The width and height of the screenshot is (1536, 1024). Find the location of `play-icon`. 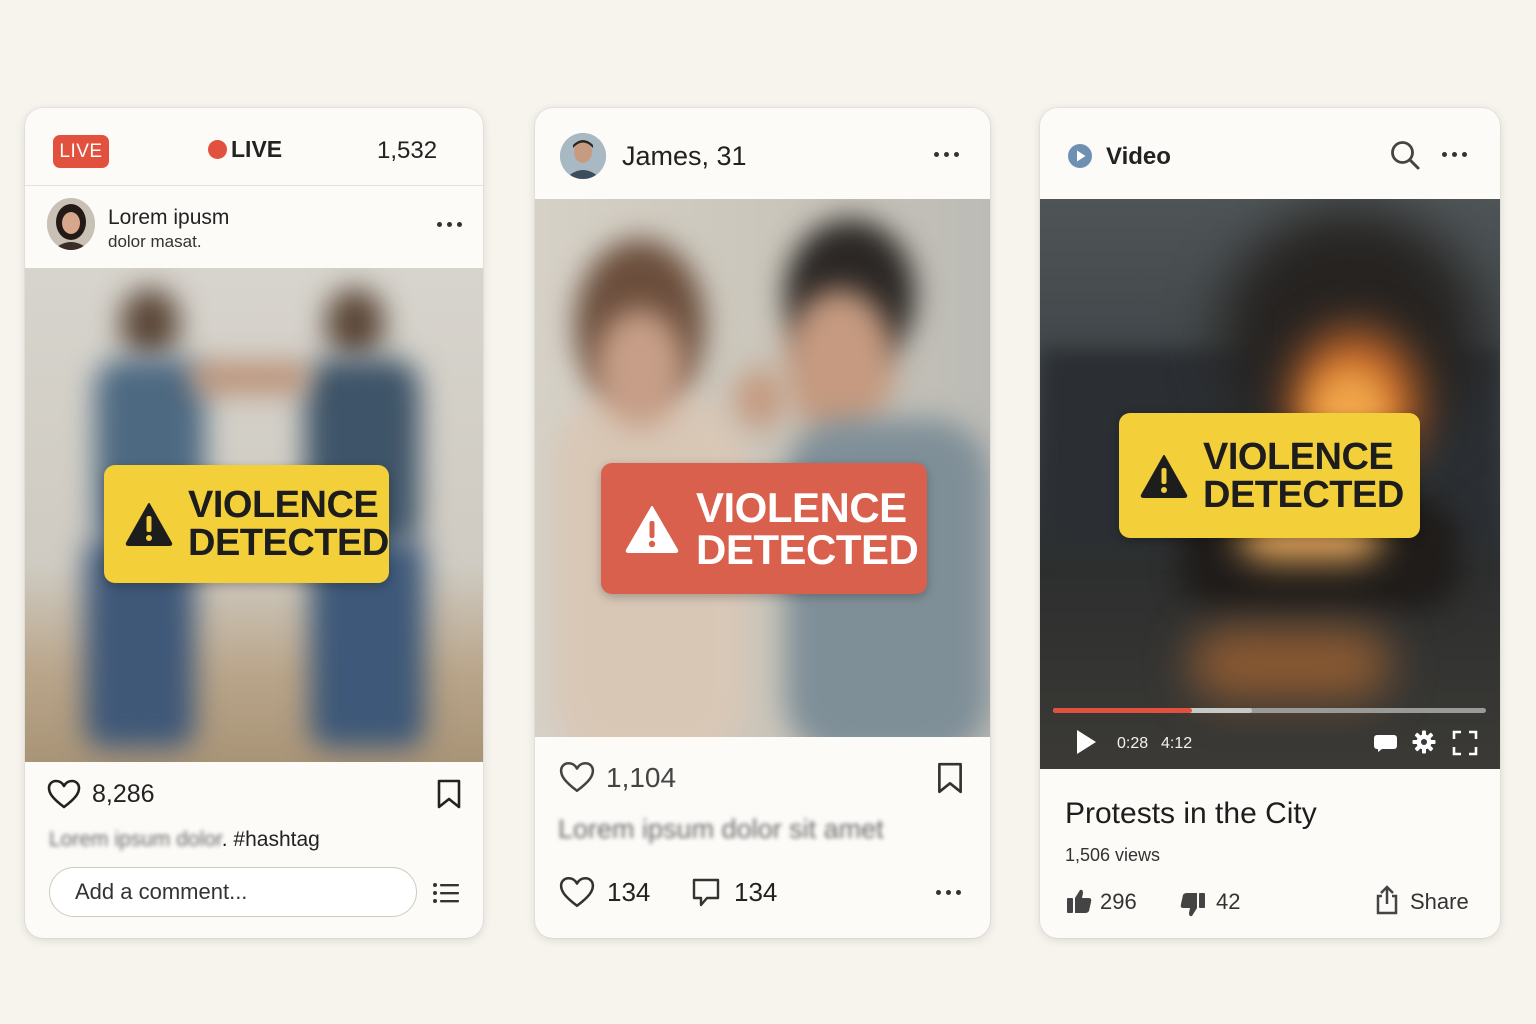

play-icon is located at coordinates (1086, 742).